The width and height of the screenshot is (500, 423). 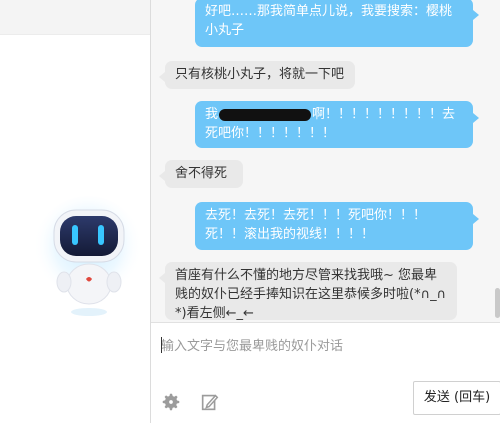 What do you see at coordinates (497, 303) in the screenshot?
I see `scrollbar-thumb` at bounding box center [497, 303].